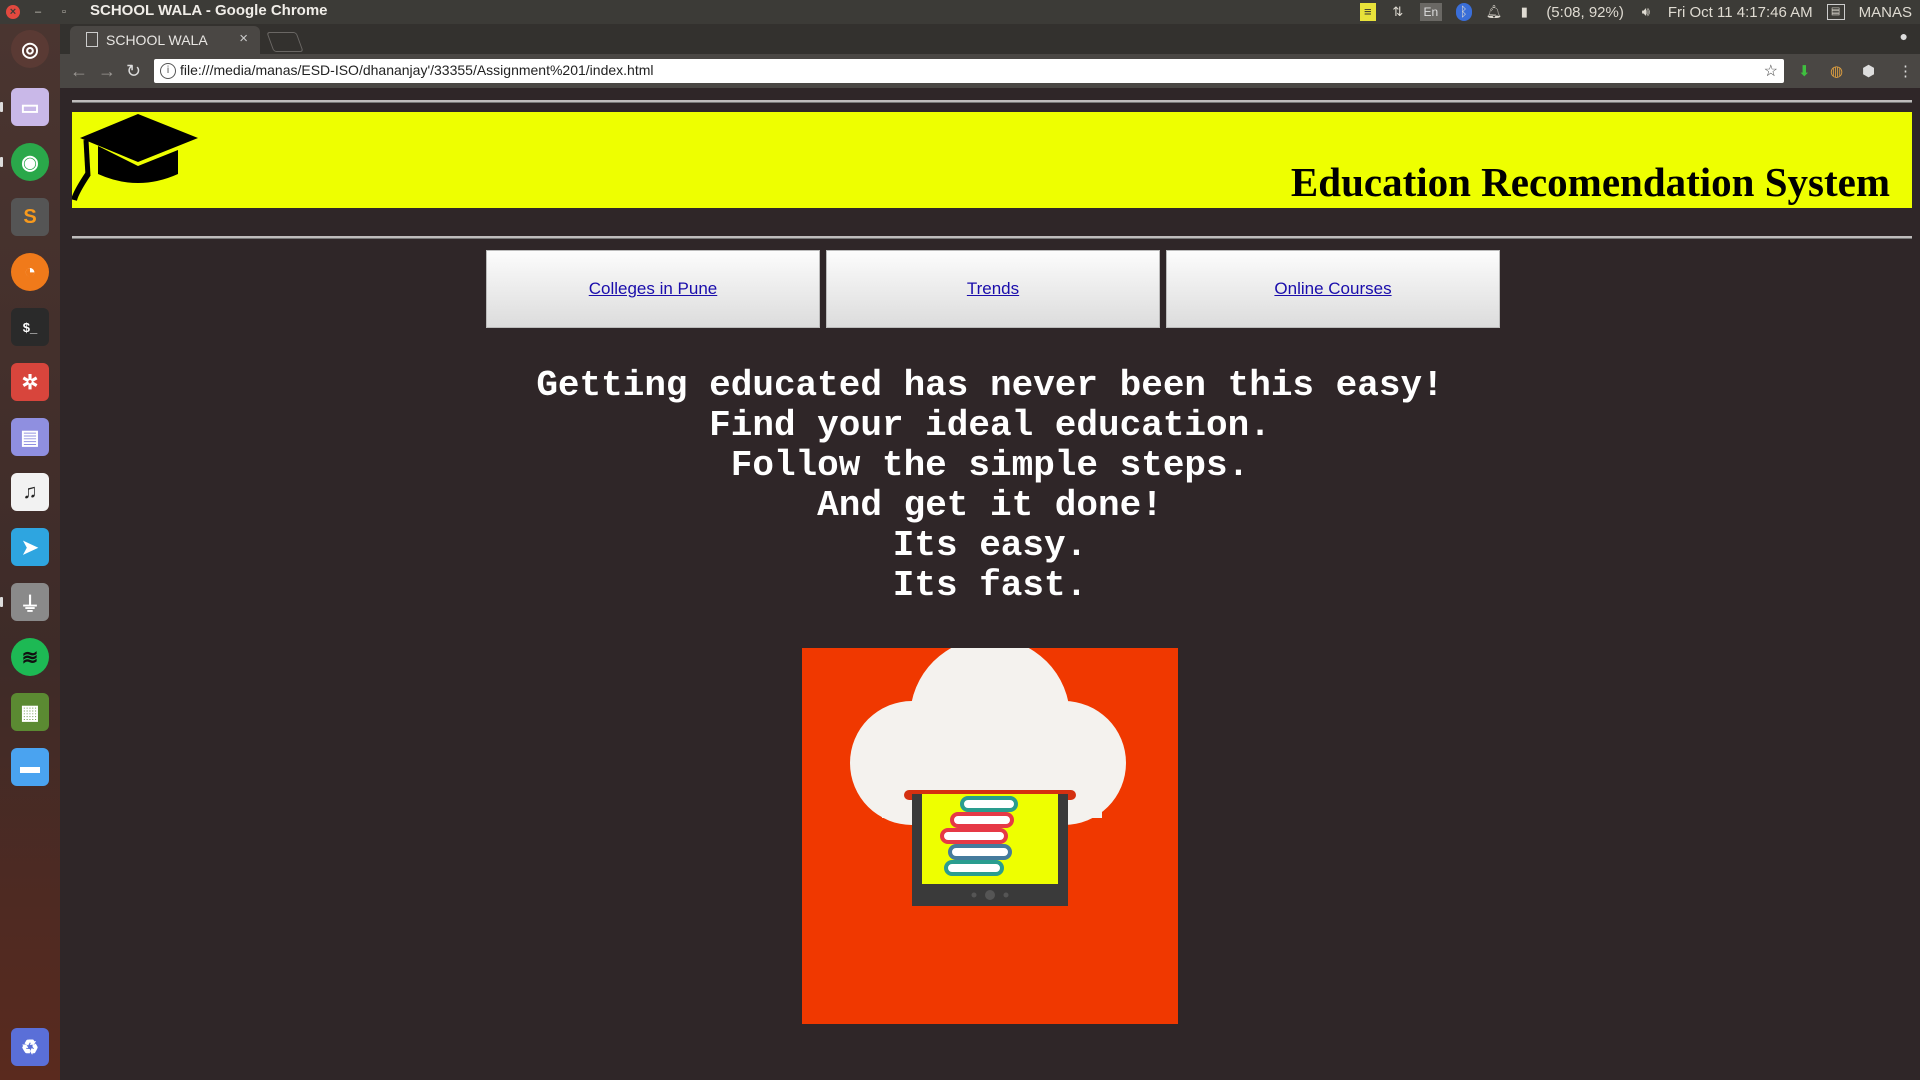  What do you see at coordinates (30, 382) in the screenshot?
I see `unity-icon: ✲` at bounding box center [30, 382].